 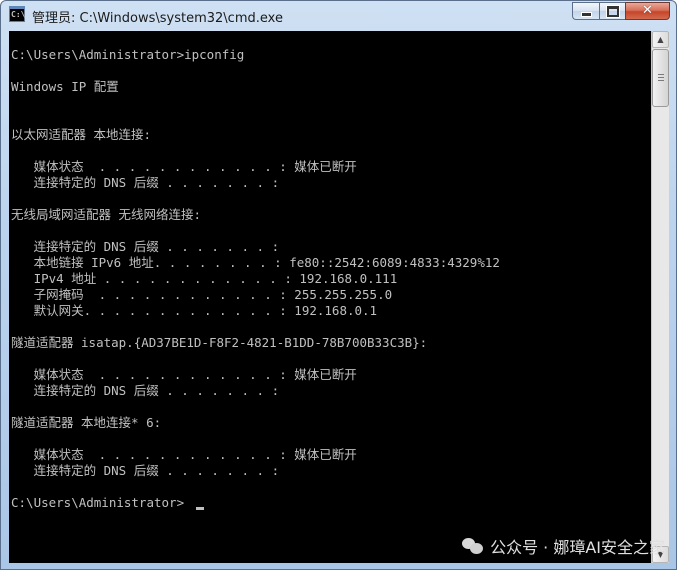 I want to click on close-icon: ✕, so click(x=647, y=10).